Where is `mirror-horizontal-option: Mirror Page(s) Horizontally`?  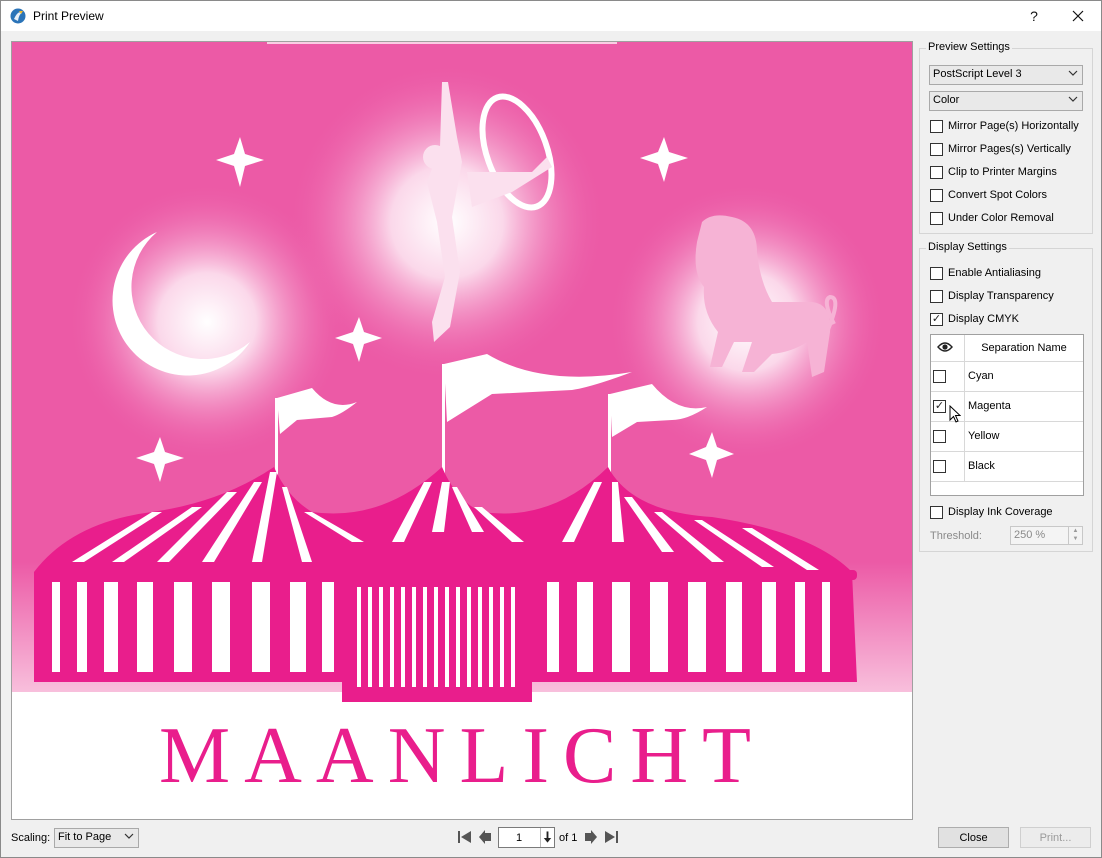
mirror-horizontal-option: Mirror Page(s) Horizontally is located at coordinates (1004, 126).